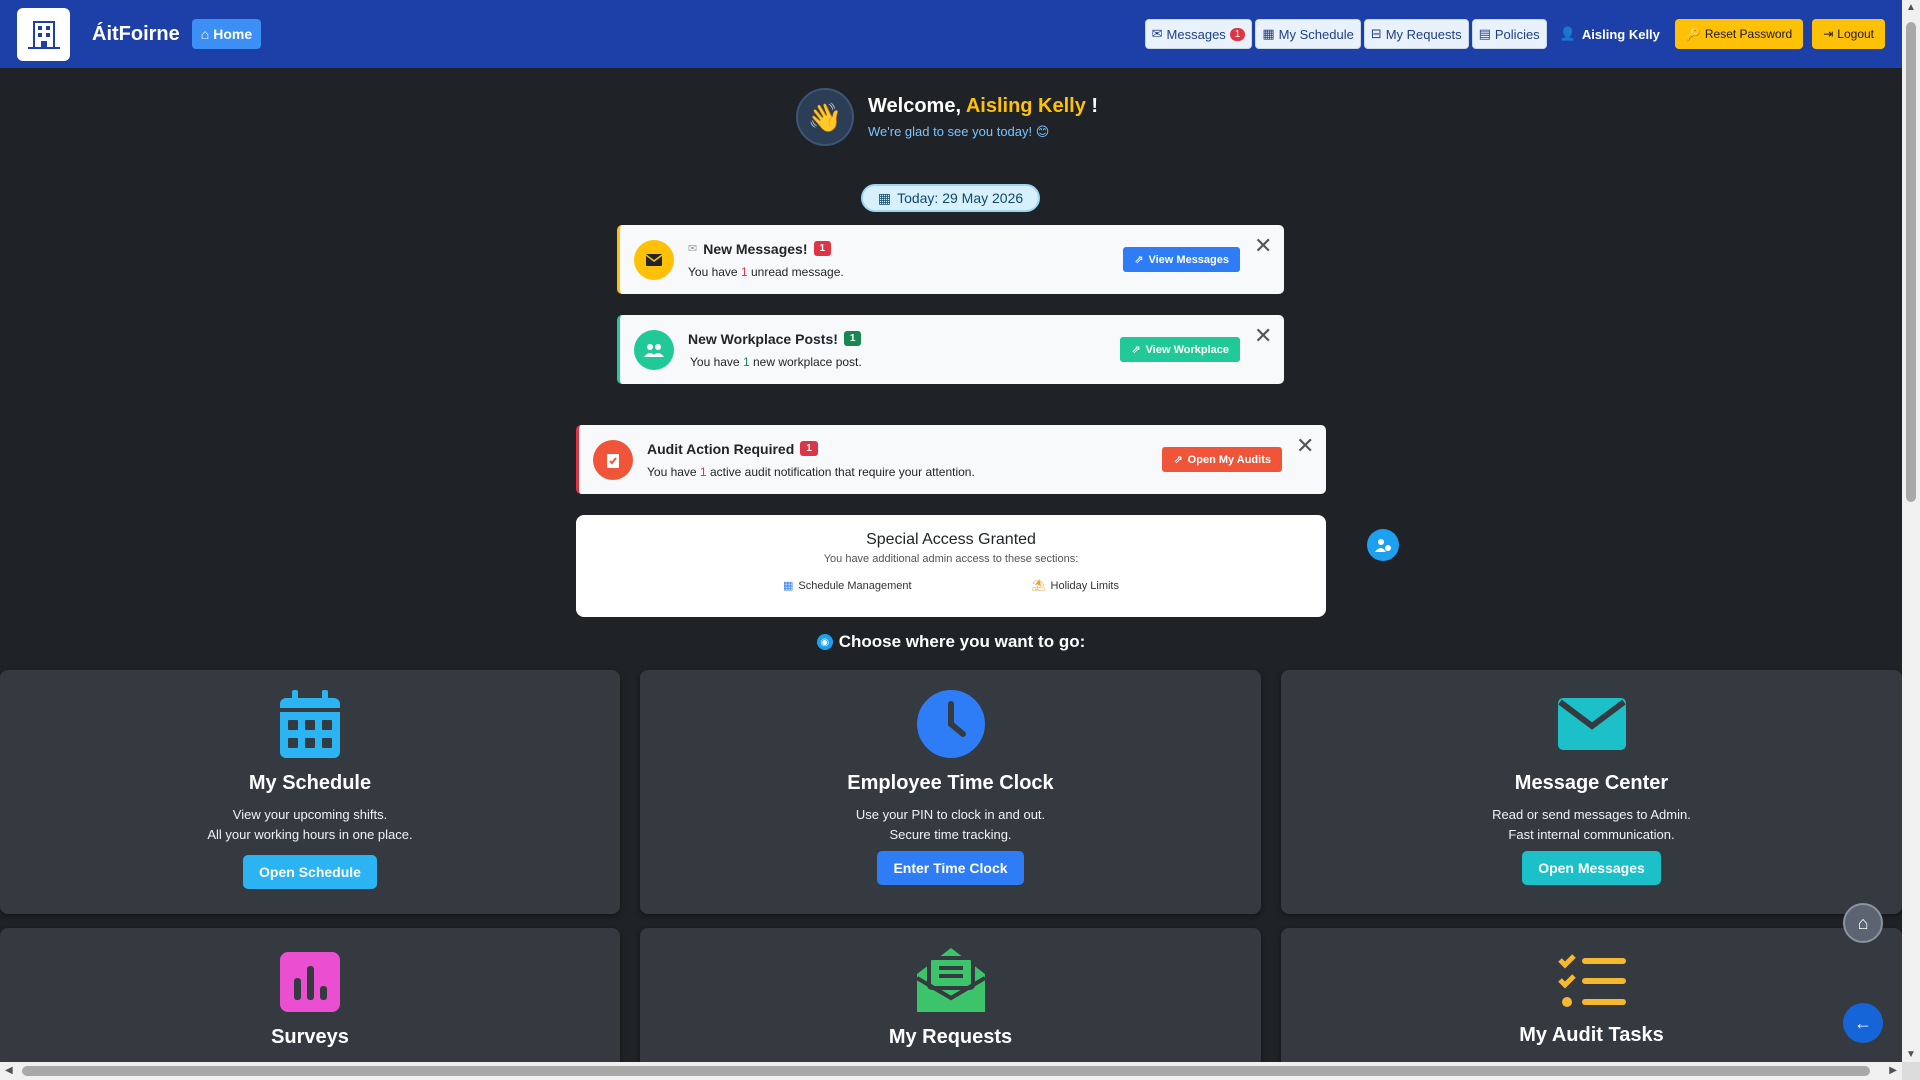  I want to click on tile-title: Message Center, so click(1591, 783).